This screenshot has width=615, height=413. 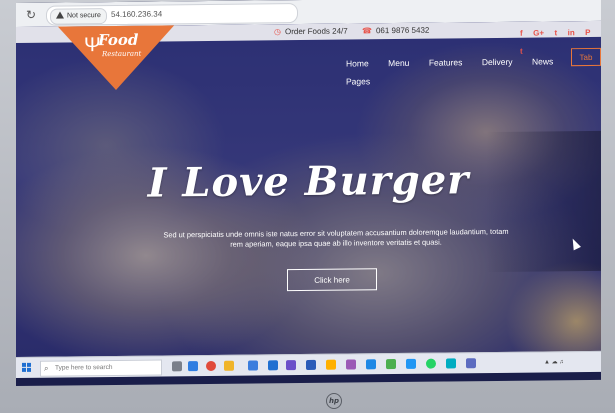 I want to click on main-nav: Home Menu Features Delivery News Pages, so click(x=473, y=68).